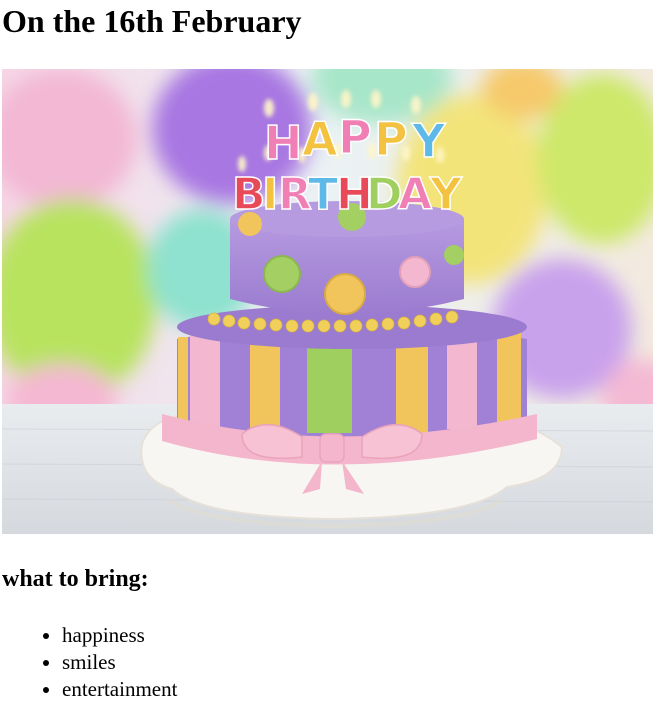 The height and width of the screenshot is (709, 653). Describe the element at coordinates (295, 194) in the screenshot. I see `svg-text: R` at that location.